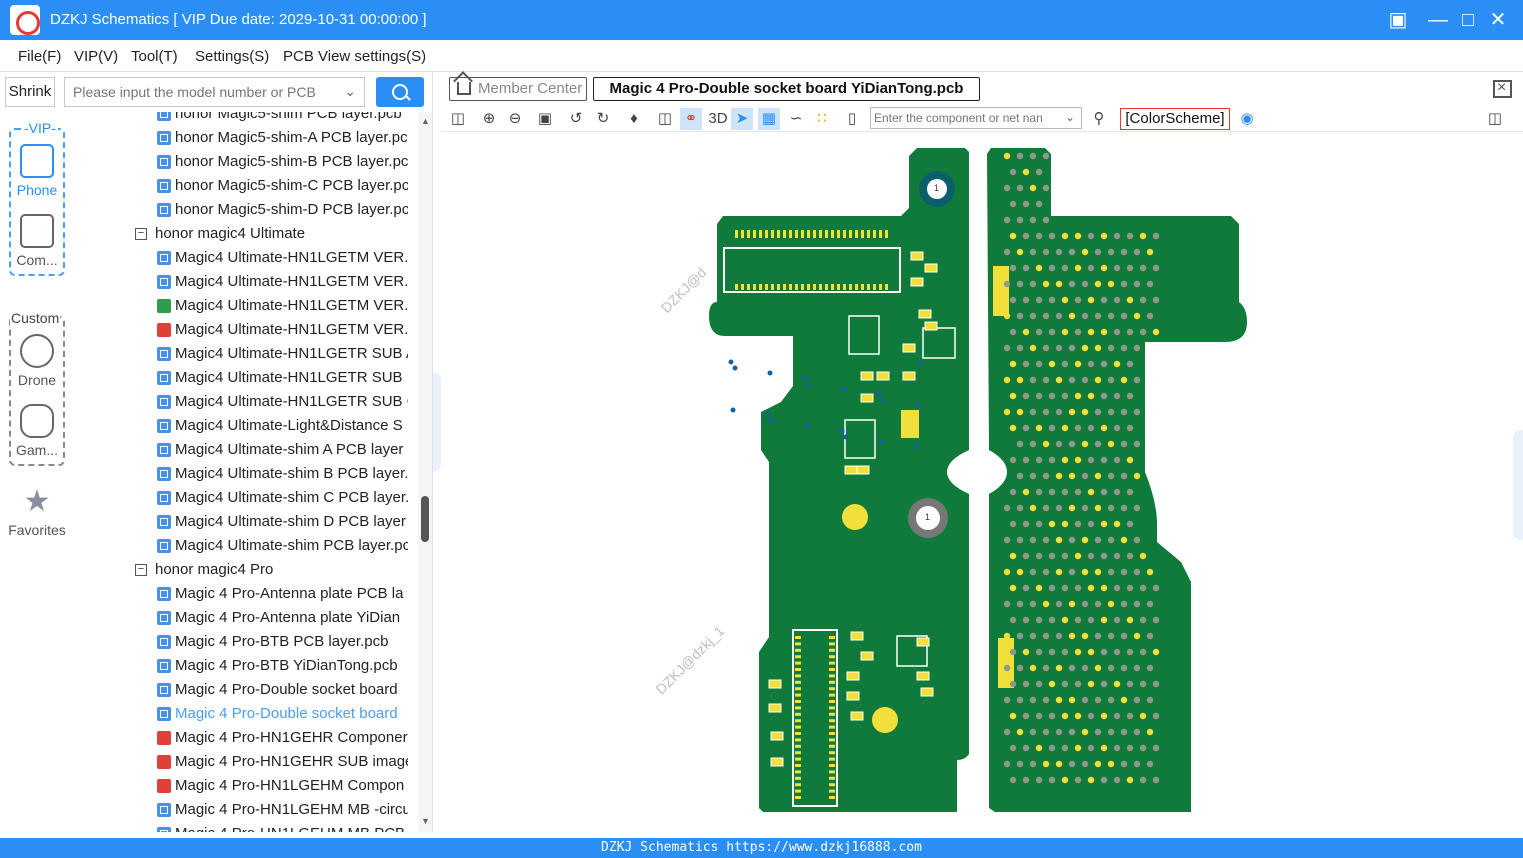  Describe the element at coordinates (241, 786) in the screenshot. I see `tree-file-item: Magic 4 Pro-HN1LGEHM Compon` at that location.